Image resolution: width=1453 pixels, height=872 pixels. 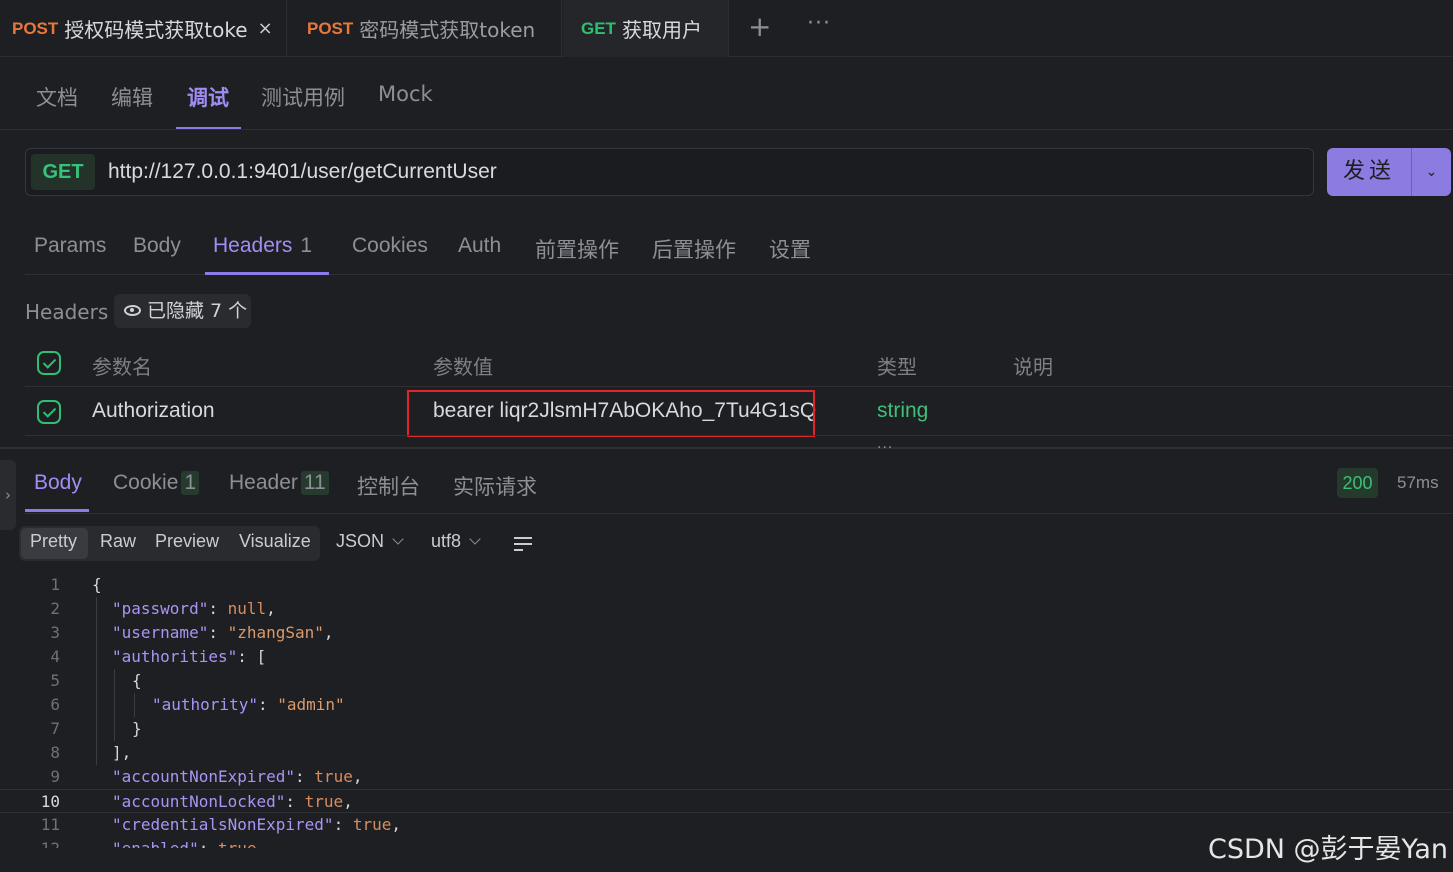 What do you see at coordinates (58, 483) in the screenshot?
I see `tab-response-body: Body` at bounding box center [58, 483].